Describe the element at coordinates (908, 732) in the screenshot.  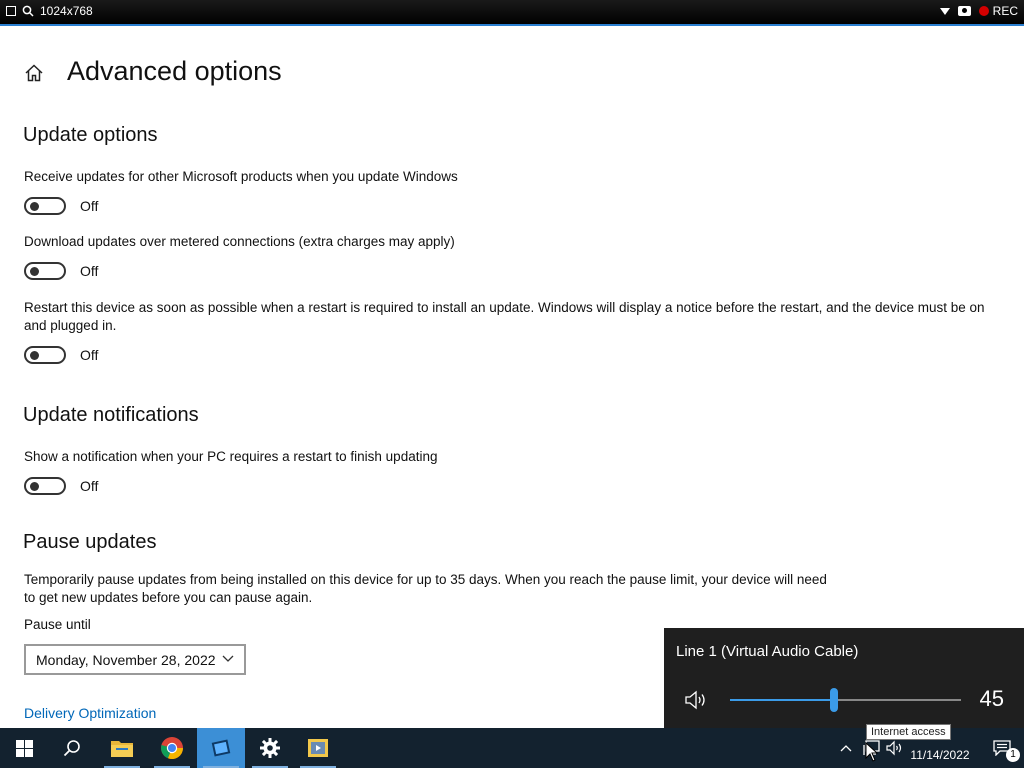
I see `network-tooltip: Internet access` at that location.